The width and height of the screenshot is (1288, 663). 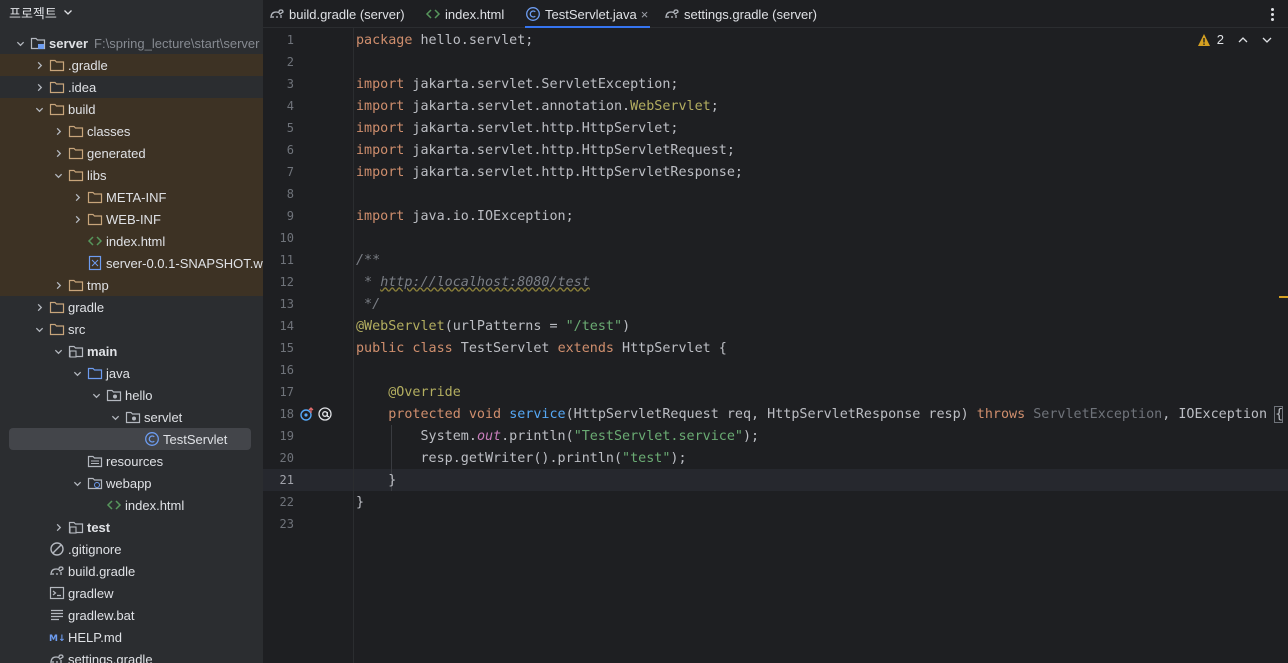 What do you see at coordinates (775, 40) in the screenshot?
I see `code-line: 1 package hello.servlet;` at bounding box center [775, 40].